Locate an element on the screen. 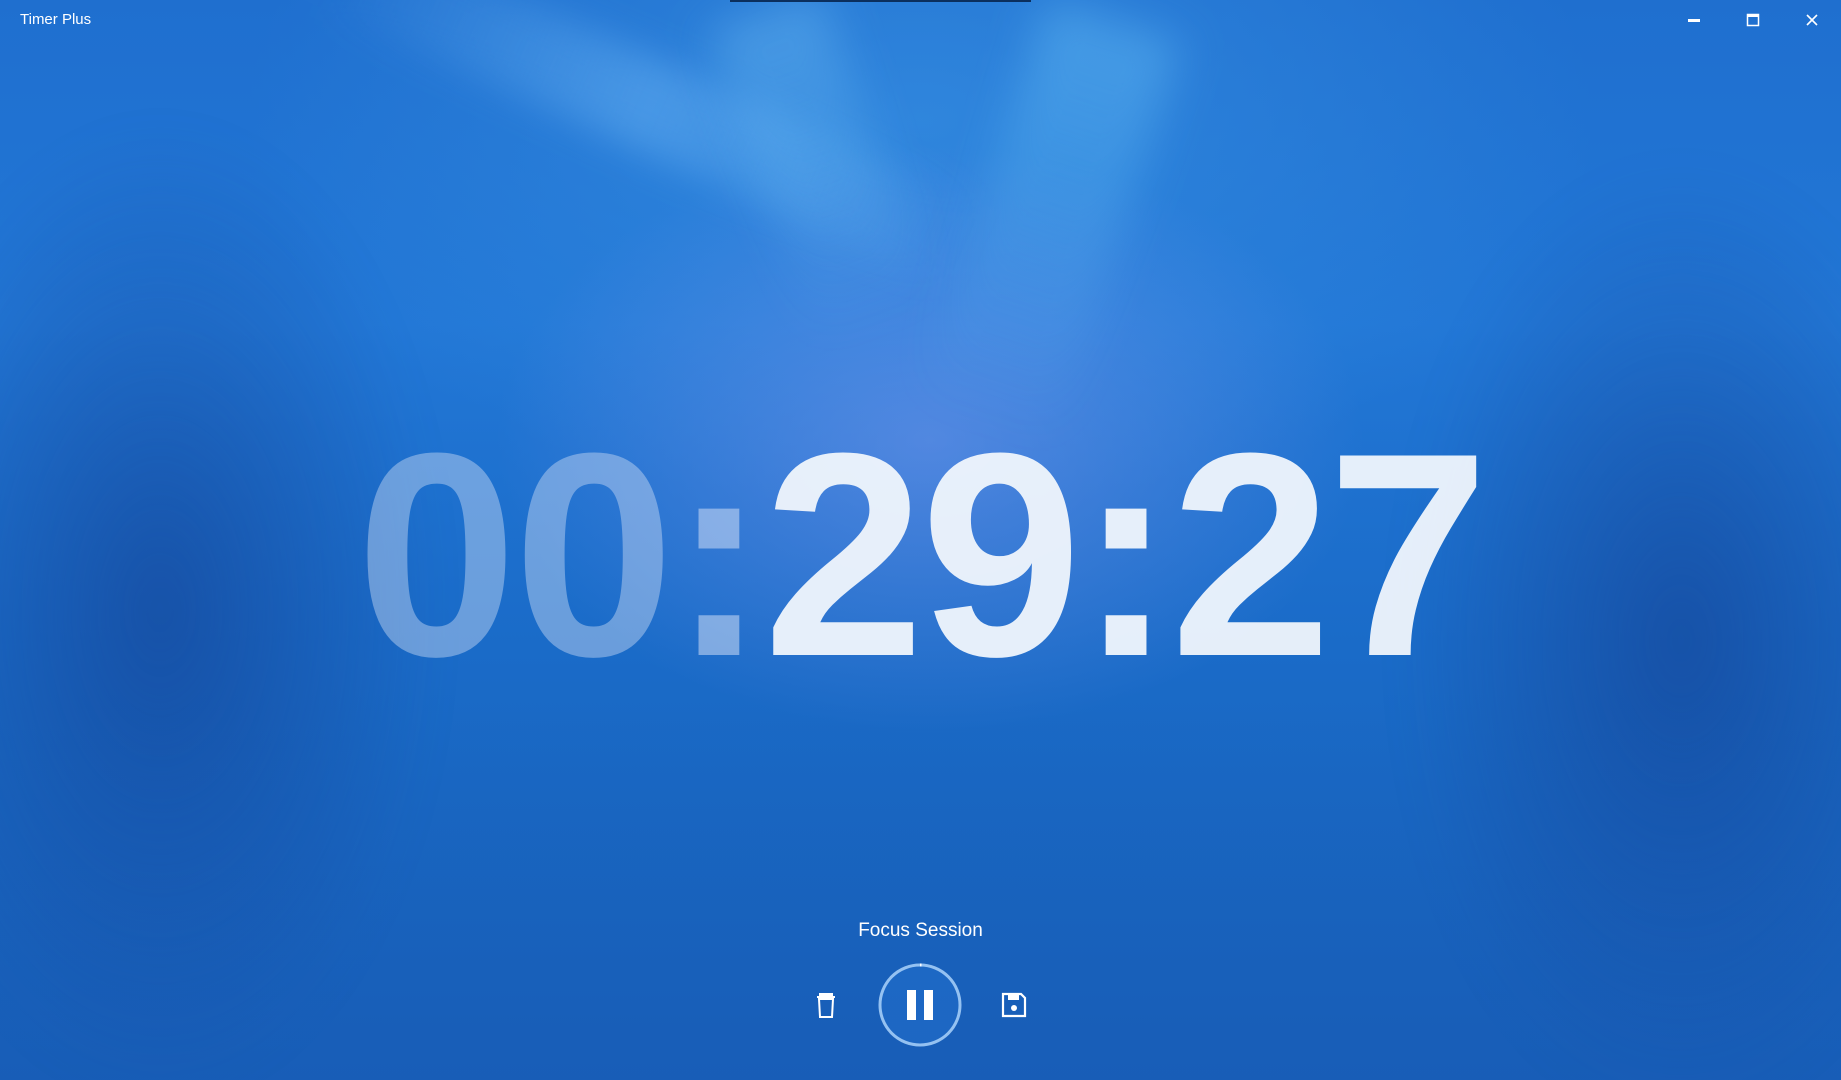 The width and height of the screenshot is (1841, 1080). save-icon is located at coordinates (1014, 1005).